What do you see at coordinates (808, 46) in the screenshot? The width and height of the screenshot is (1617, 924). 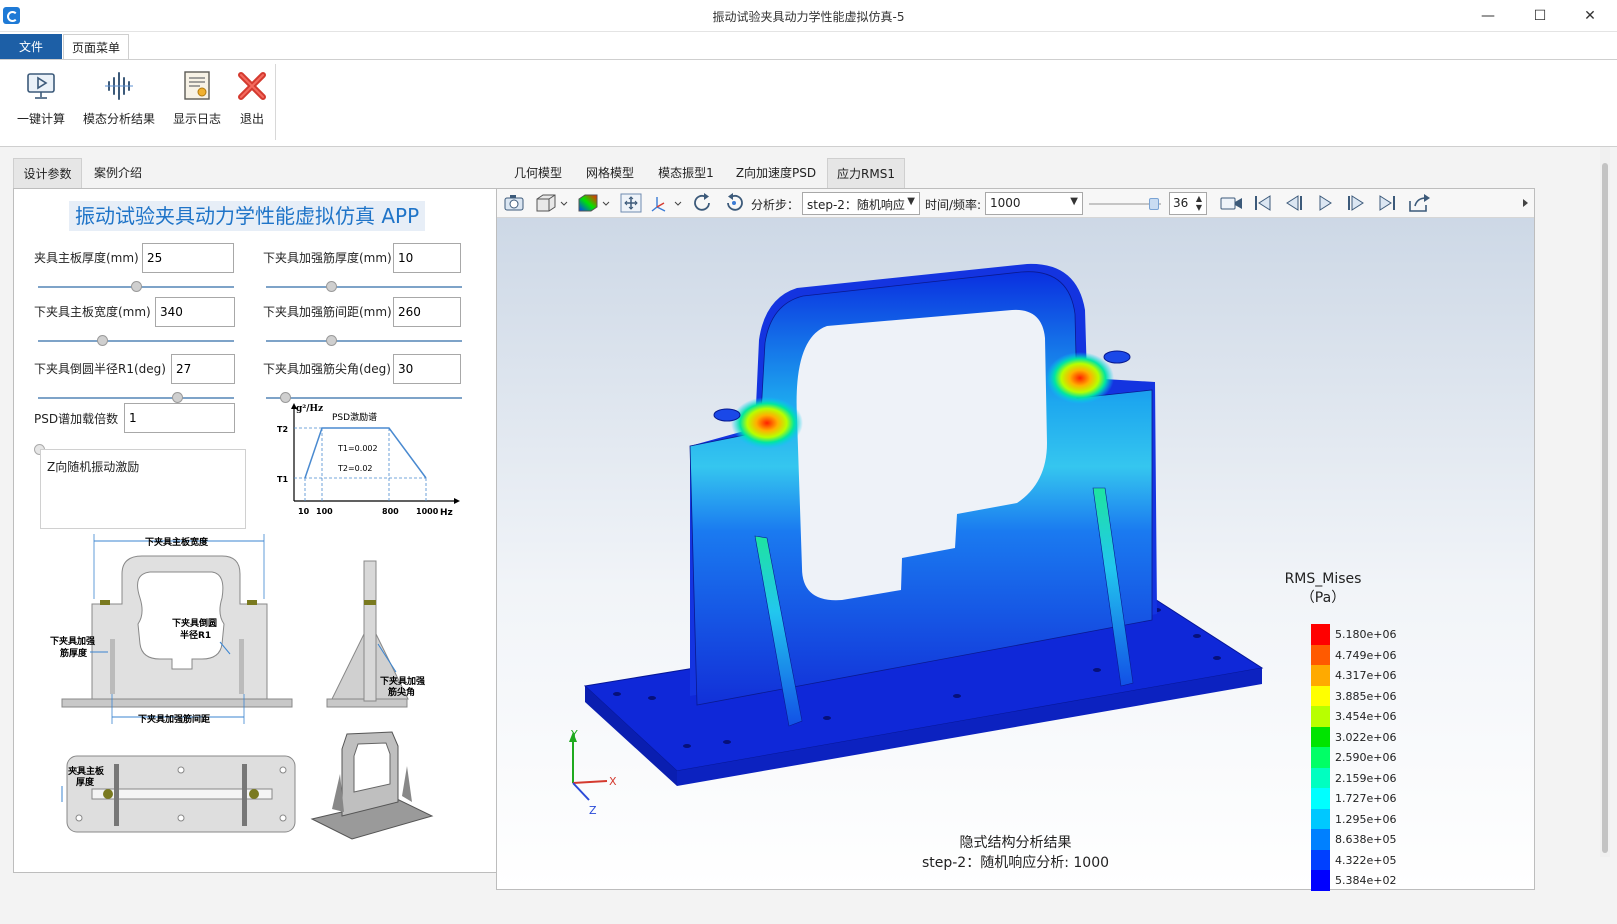 I see `ribbon-tab-bar: 文件 页面菜单` at bounding box center [808, 46].